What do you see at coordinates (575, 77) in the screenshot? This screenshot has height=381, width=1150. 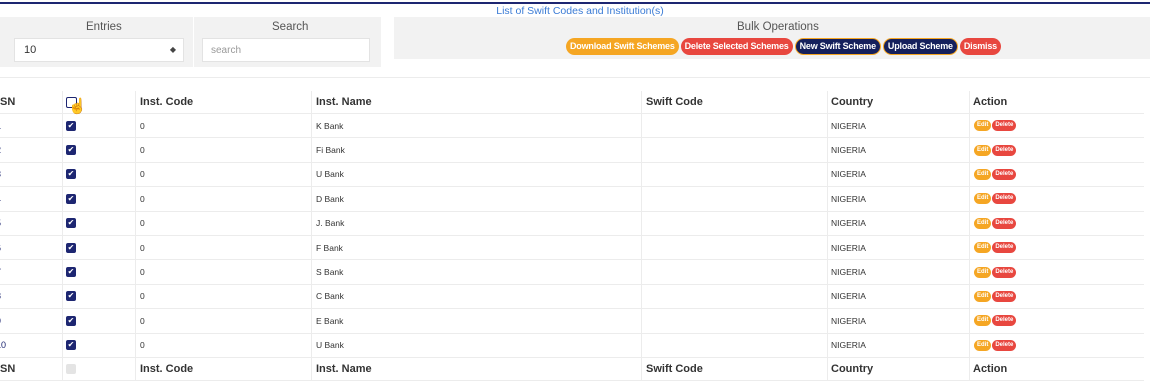 I see `section-divider` at bounding box center [575, 77].